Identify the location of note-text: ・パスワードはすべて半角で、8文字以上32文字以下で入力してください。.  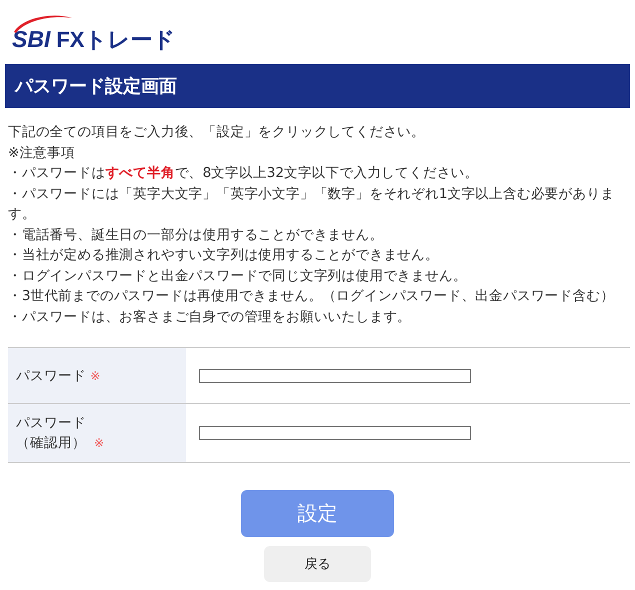
(244, 173).